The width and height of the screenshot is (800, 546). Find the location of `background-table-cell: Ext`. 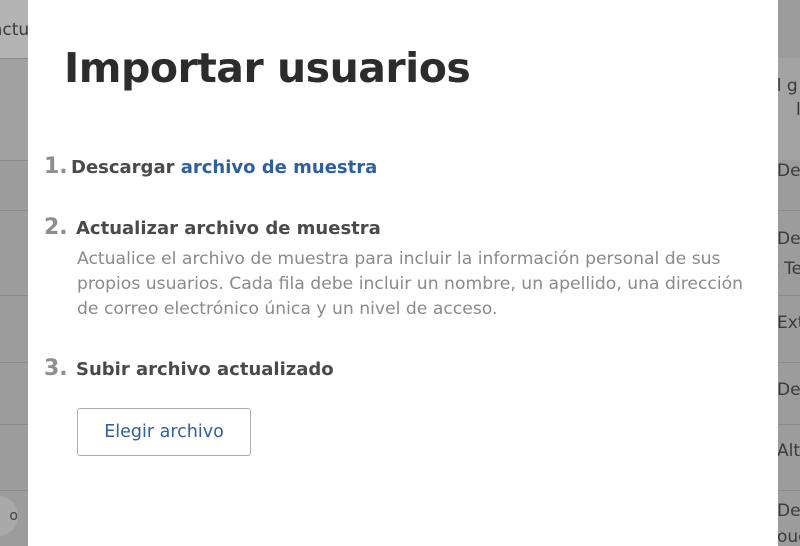

background-table-cell: Ext is located at coordinates (788, 323).